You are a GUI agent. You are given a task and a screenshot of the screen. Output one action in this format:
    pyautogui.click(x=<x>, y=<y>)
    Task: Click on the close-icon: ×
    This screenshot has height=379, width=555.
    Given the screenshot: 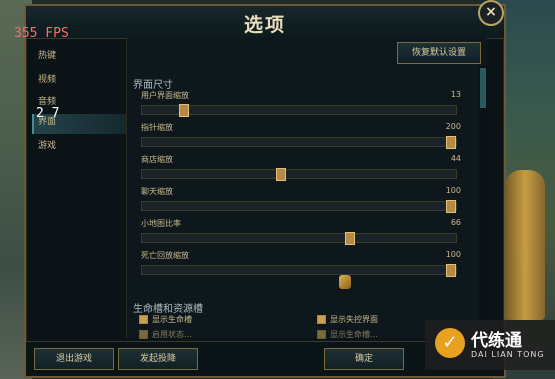 What is the action you would take?
    pyautogui.click(x=491, y=13)
    